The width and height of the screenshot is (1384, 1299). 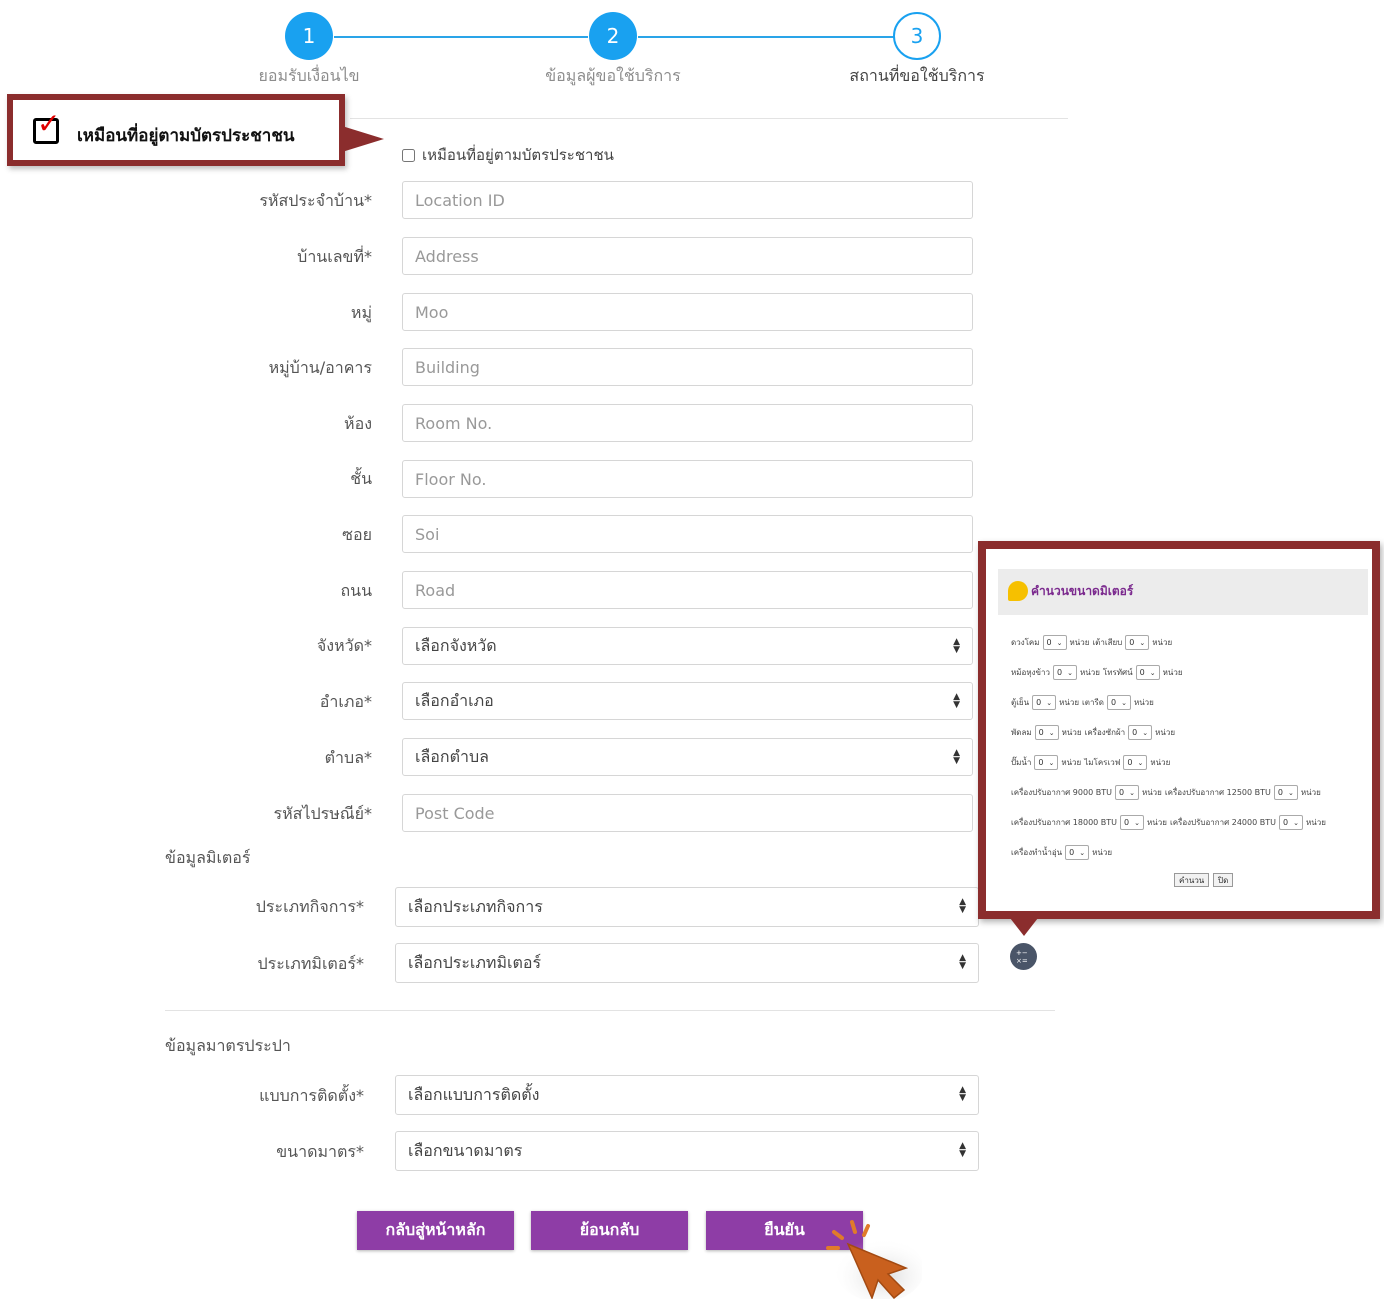 I want to click on home-button: กลับสู่หน้าหลัก, so click(x=435, y=1230).